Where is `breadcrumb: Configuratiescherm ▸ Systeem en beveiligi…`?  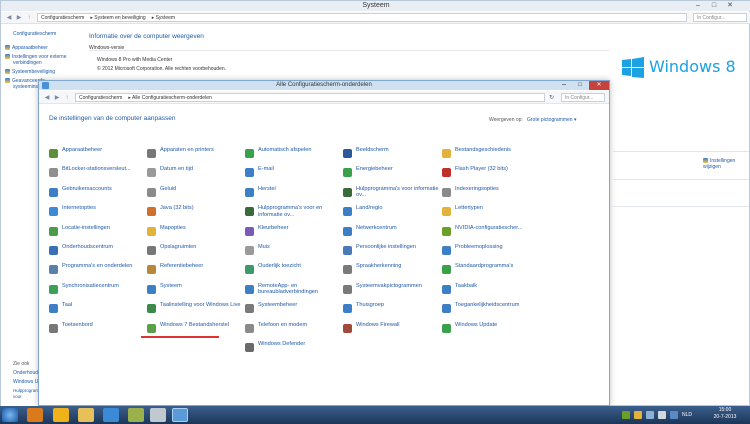
breadcrumb: Configuratiescherm ▸ Systeem en beveiligi… is located at coordinates (362, 17).